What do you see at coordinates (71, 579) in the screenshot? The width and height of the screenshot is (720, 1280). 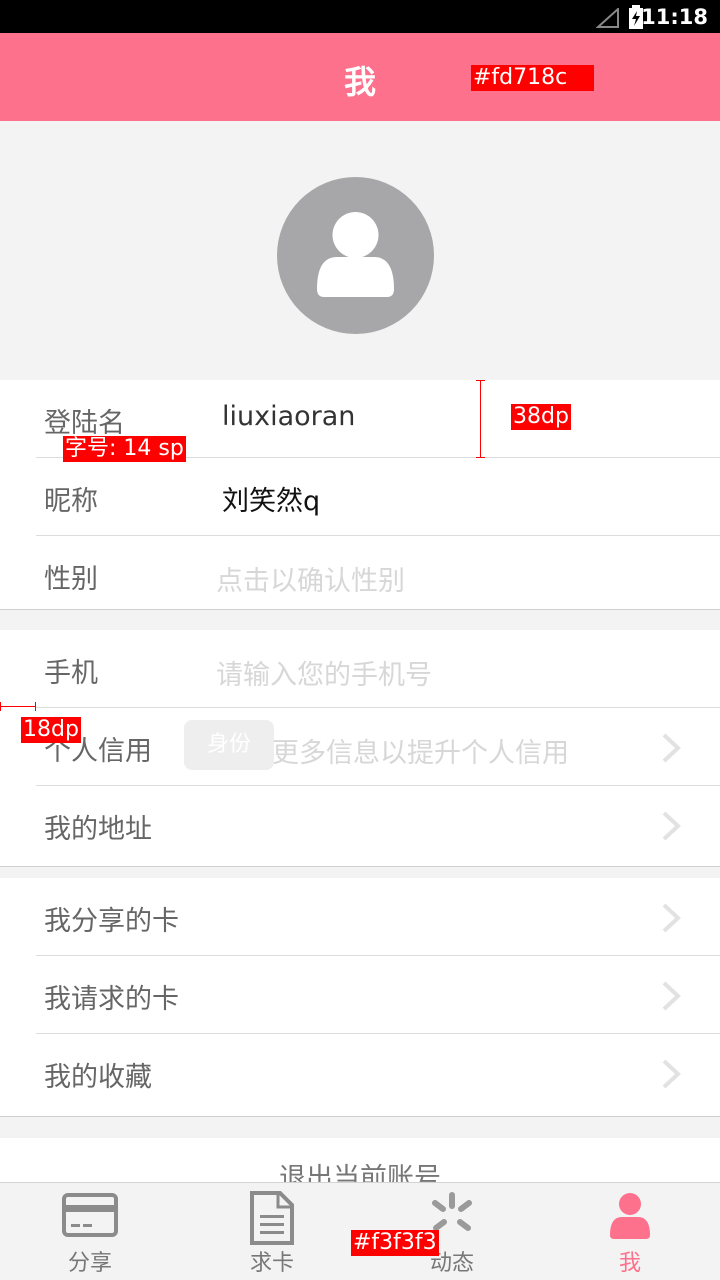 I see `gender-label: 性别` at bounding box center [71, 579].